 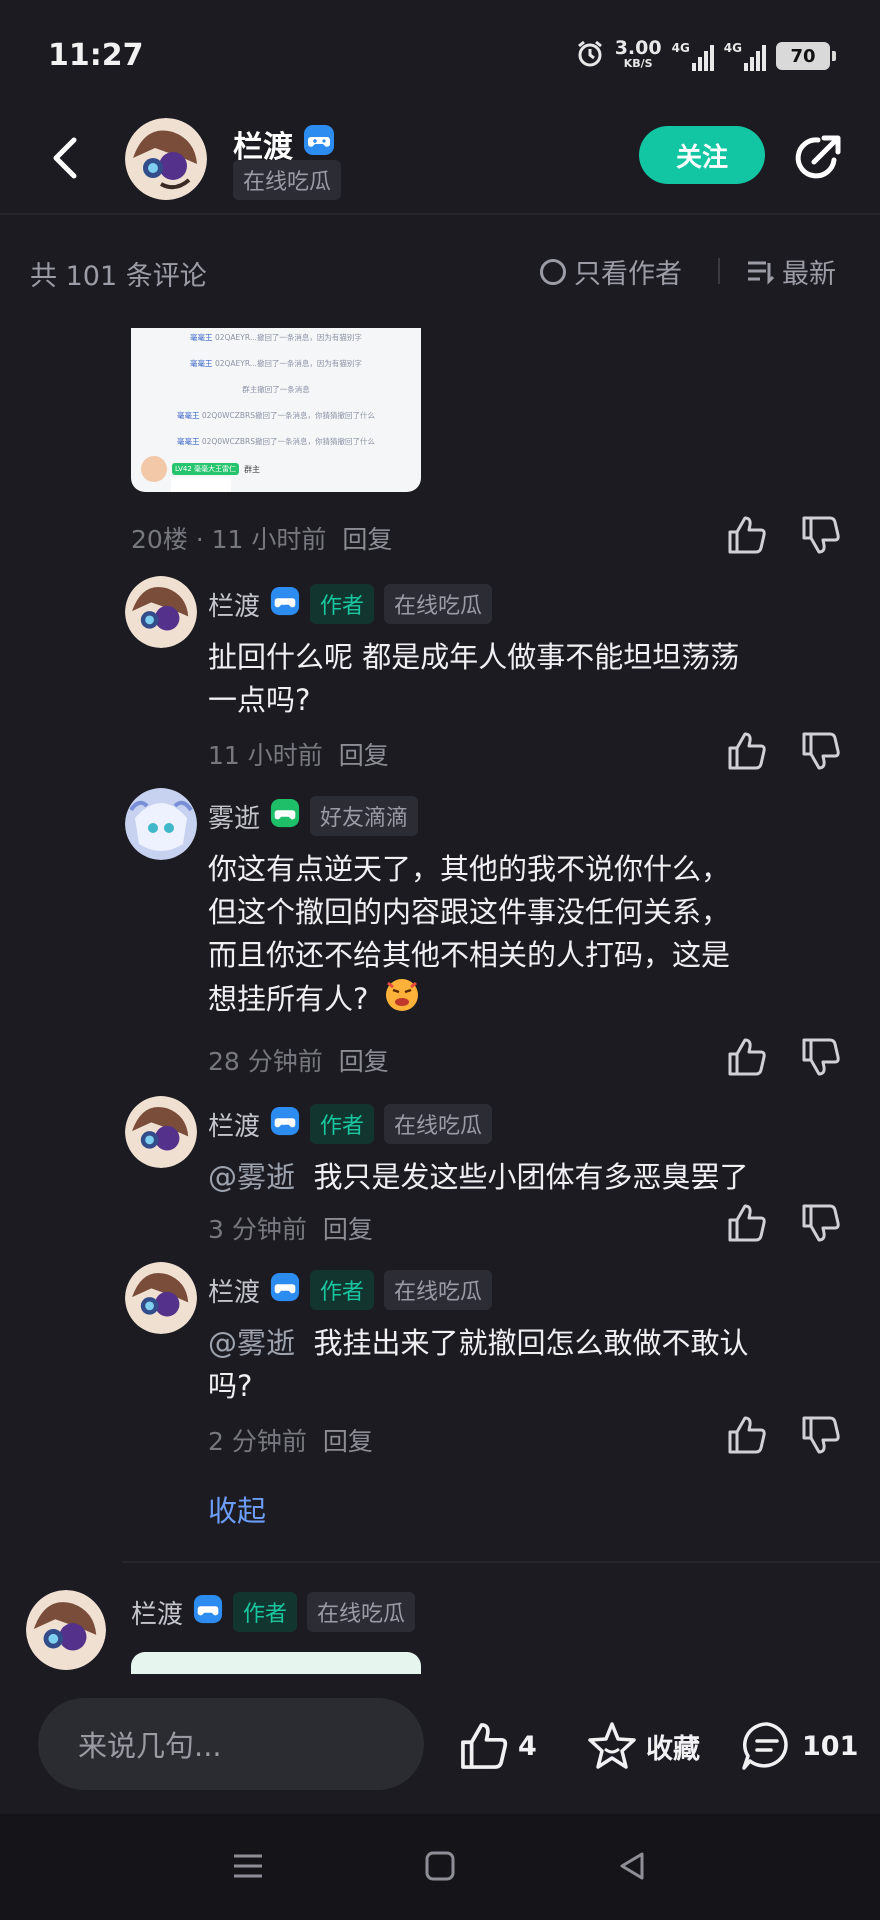 What do you see at coordinates (638, 54) in the screenshot?
I see `network-speed: 3.00 KB/S` at bounding box center [638, 54].